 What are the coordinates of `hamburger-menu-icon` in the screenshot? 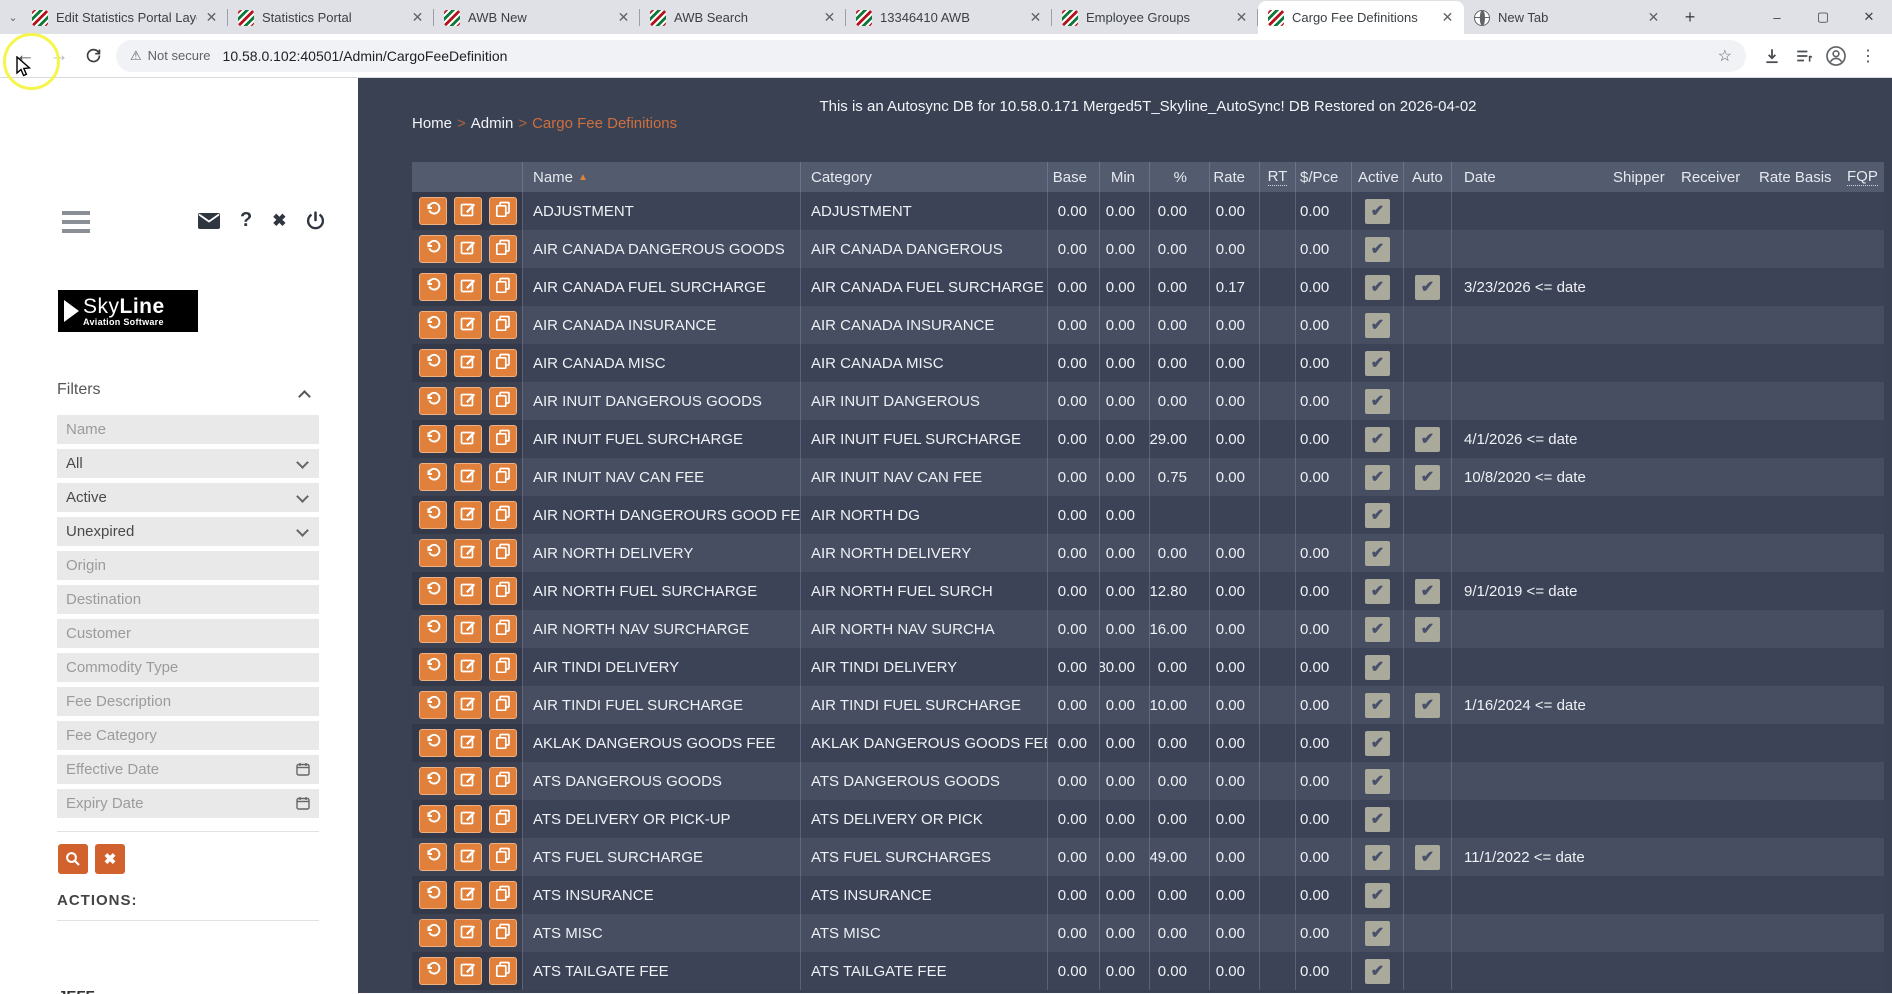 It's located at (76, 224).